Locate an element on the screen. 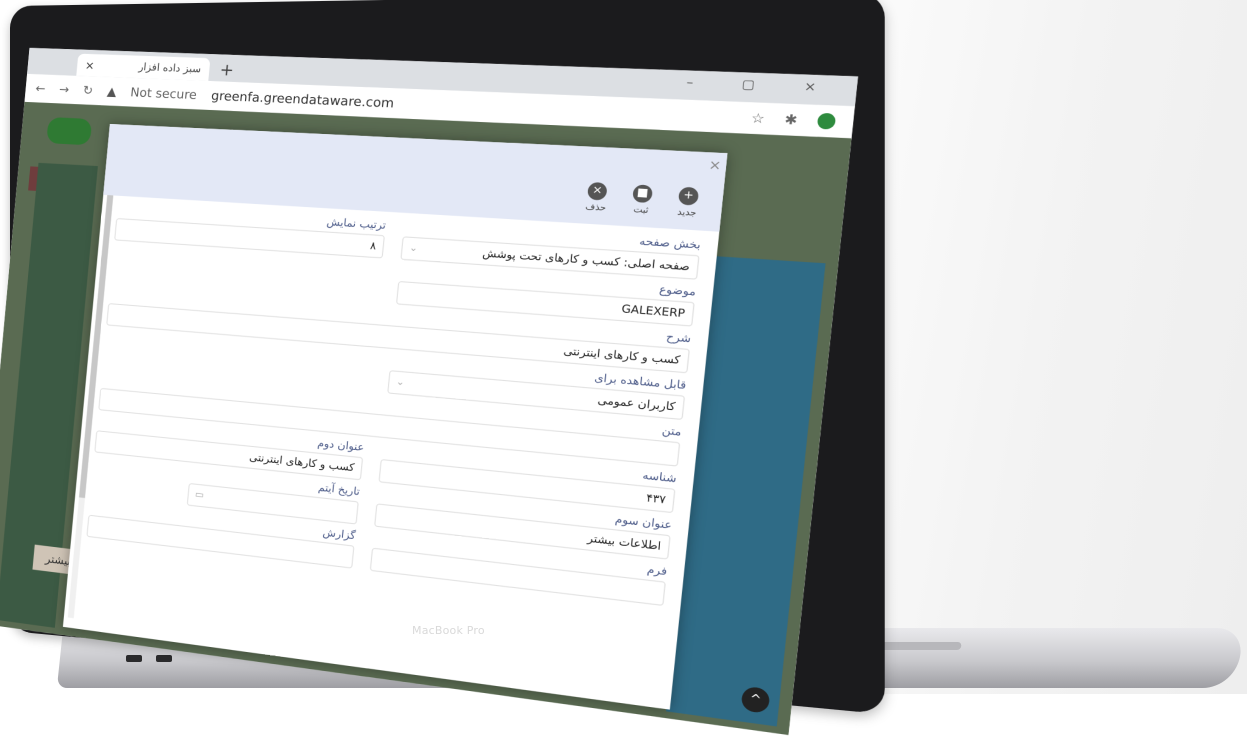 The image size is (1247, 745). subject-value: GALEXERP is located at coordinates (653, 311).